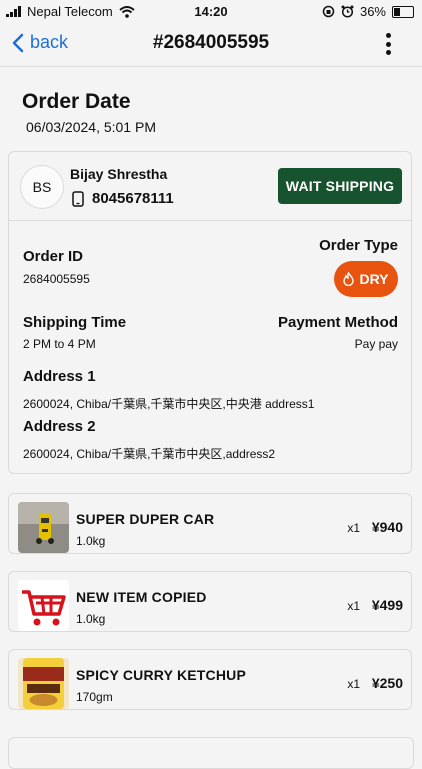 The width and height of the screenshot is (422, 769). I want to click on order-status-button: WAIT SHIPPING, so click(340, 186).